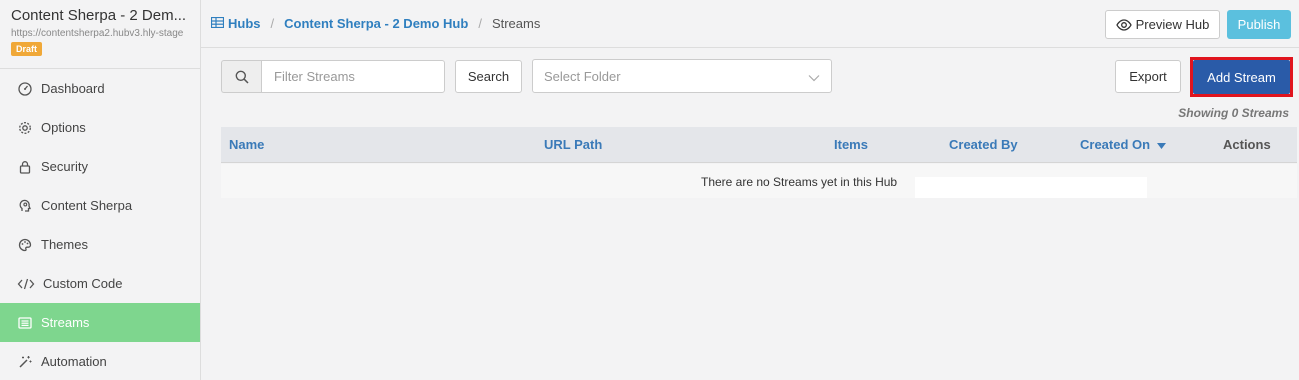 The width and height of the screenshot is (1299, 380). What do you see at coordinates (1172, 24) in the screenshot?
I see `preview-hub-label: Preview Hub` at bounding box center [1172, 24].